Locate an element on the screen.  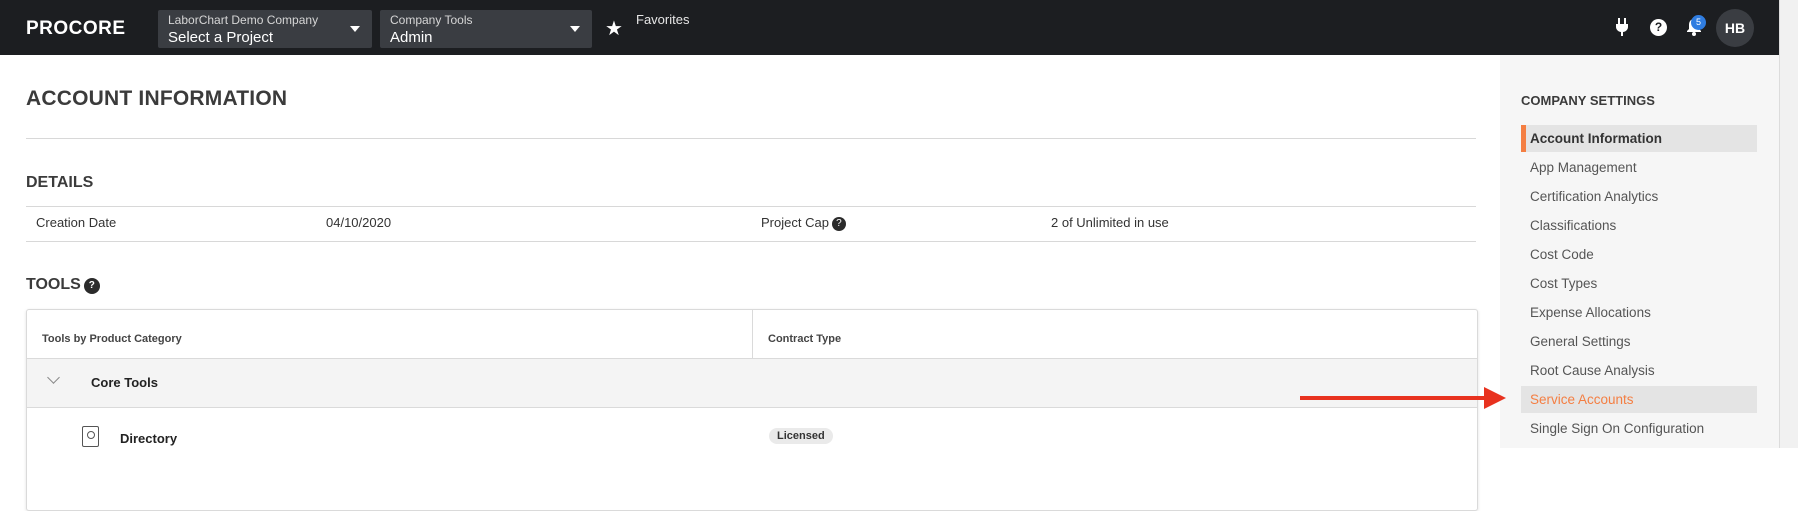
details-heading: DETAILS is located at coordinates (60, 182).